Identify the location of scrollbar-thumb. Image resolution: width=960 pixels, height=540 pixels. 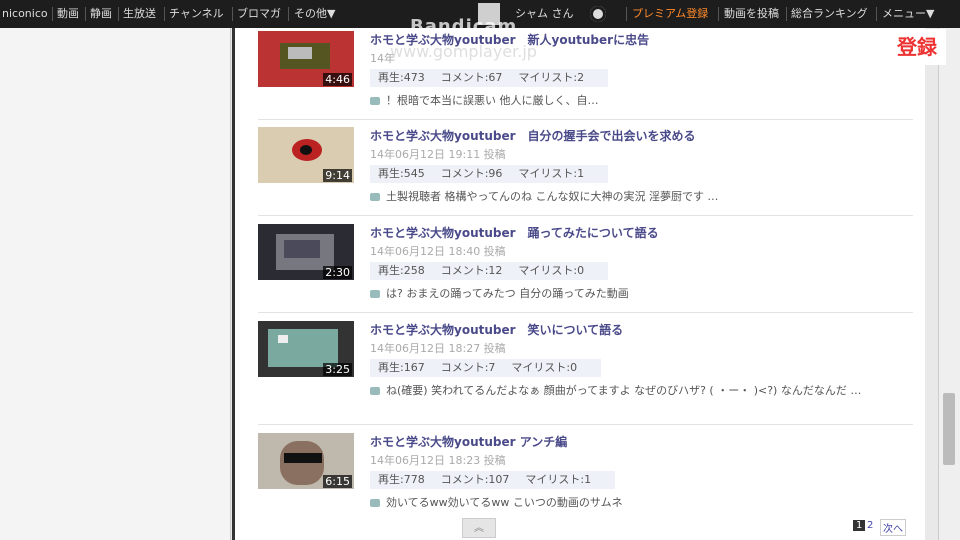
(949, 429).